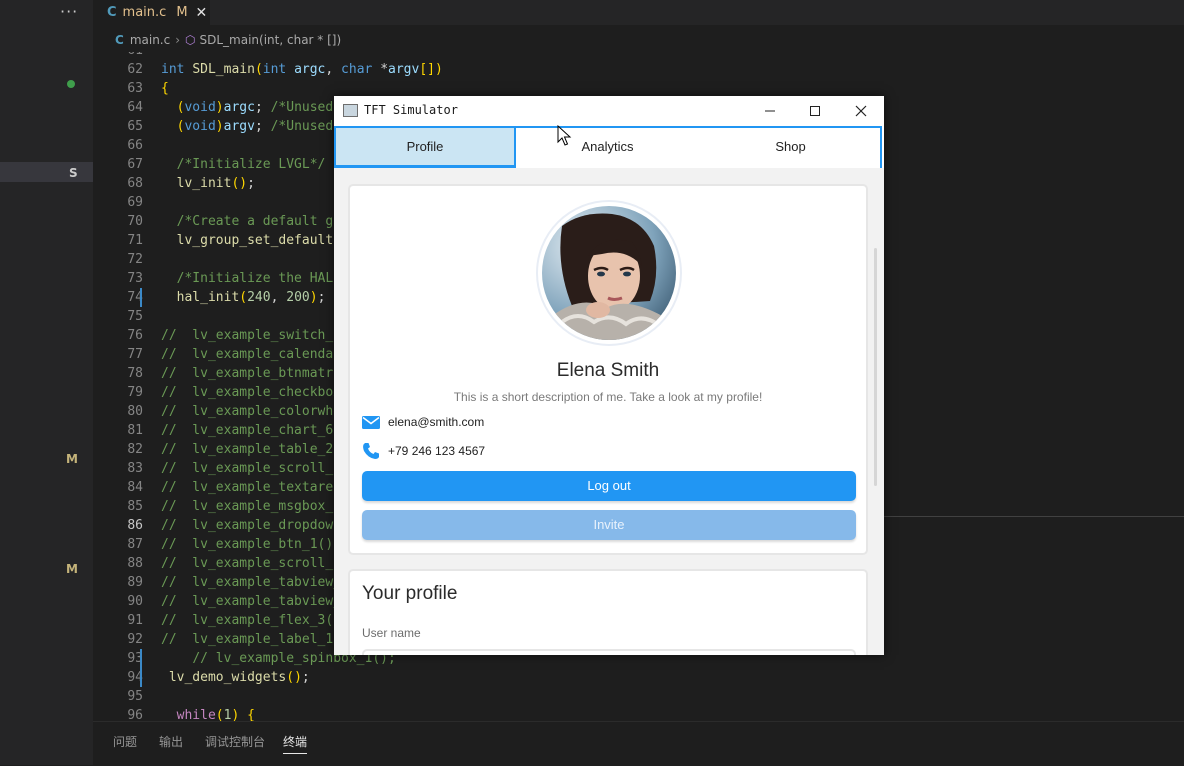 The image size is (1184, 766). I want to click on explorer-sidebar: ··· S M M, so click(46, 382).